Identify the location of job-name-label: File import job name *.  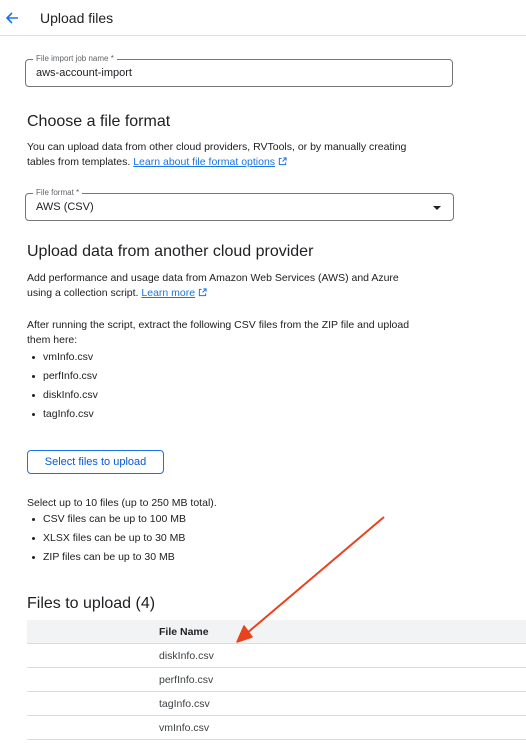
(75, 59).